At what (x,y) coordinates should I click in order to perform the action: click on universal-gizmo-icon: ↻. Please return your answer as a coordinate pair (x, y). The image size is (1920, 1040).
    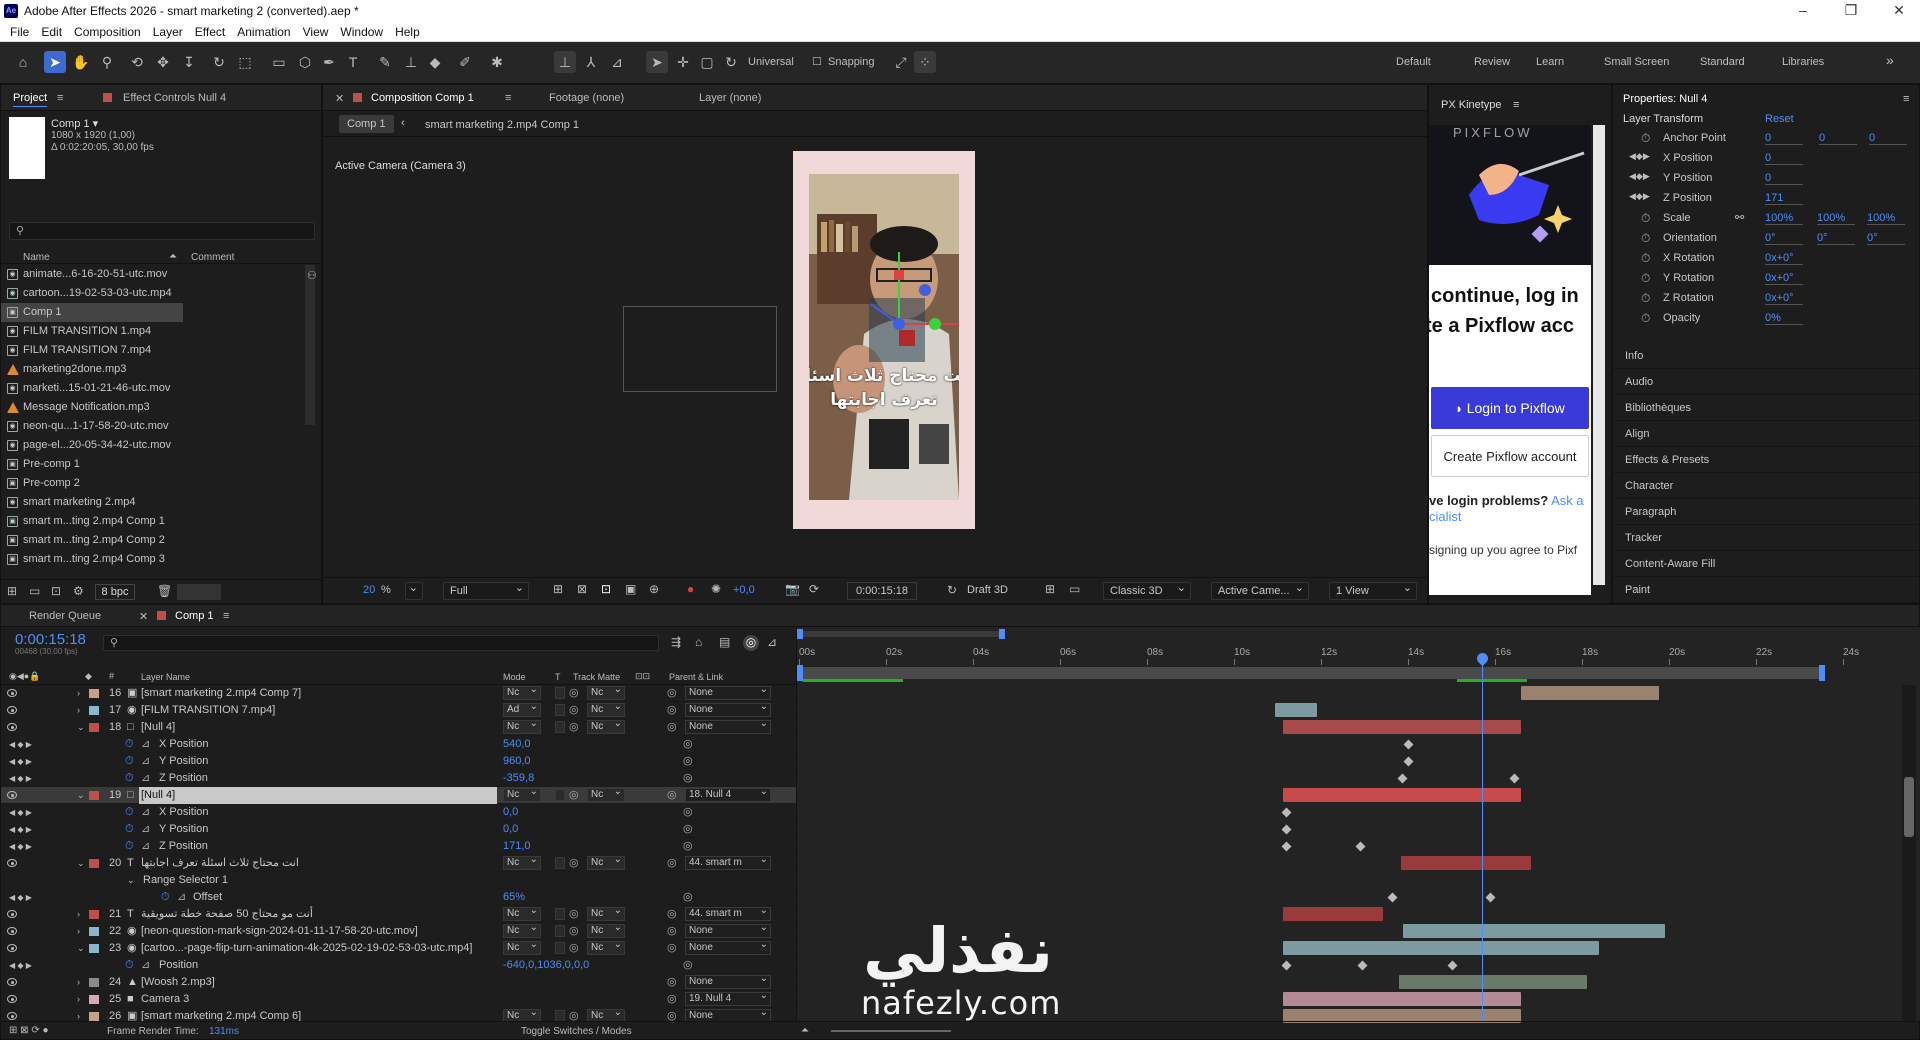
    Looking at the image, I should click on (731, 62).